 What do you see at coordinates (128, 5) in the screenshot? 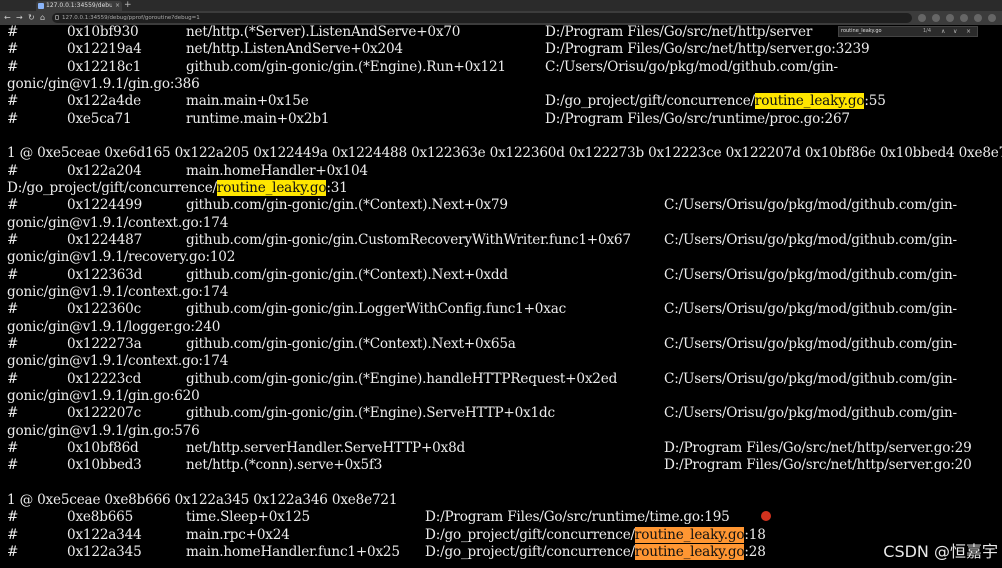
I see `new-tab-button: +` at bounding box center [128, 5].